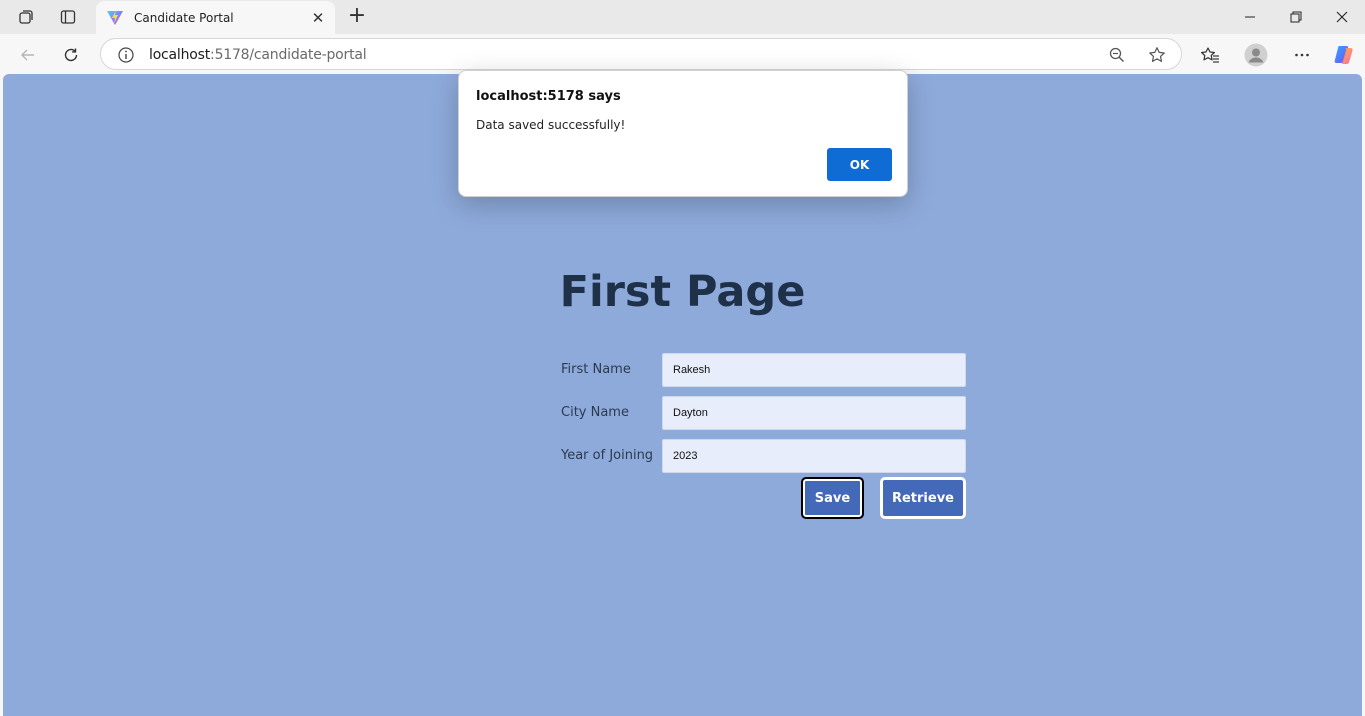 The image size is (1365, 716). I want to click on navigation-bar: localhost:5178/candidate-portal, so click(682, 54).